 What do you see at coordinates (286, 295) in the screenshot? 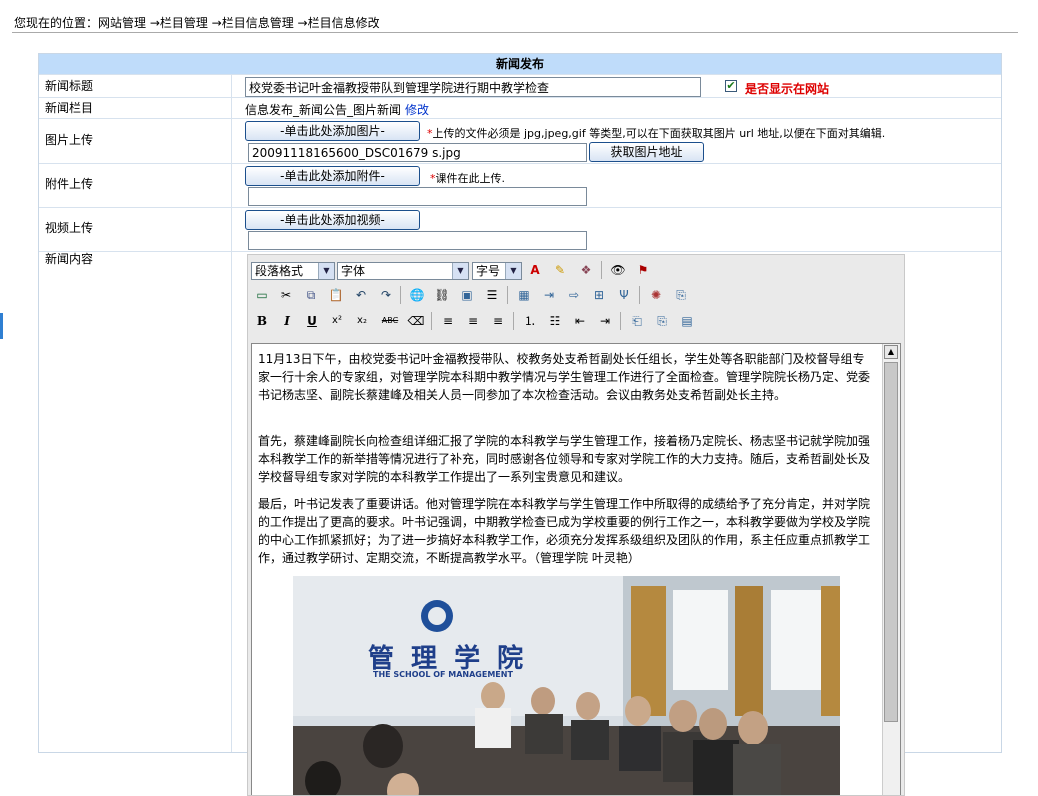
I see `cut-icon: ✂` at bounding box center [286, 295].